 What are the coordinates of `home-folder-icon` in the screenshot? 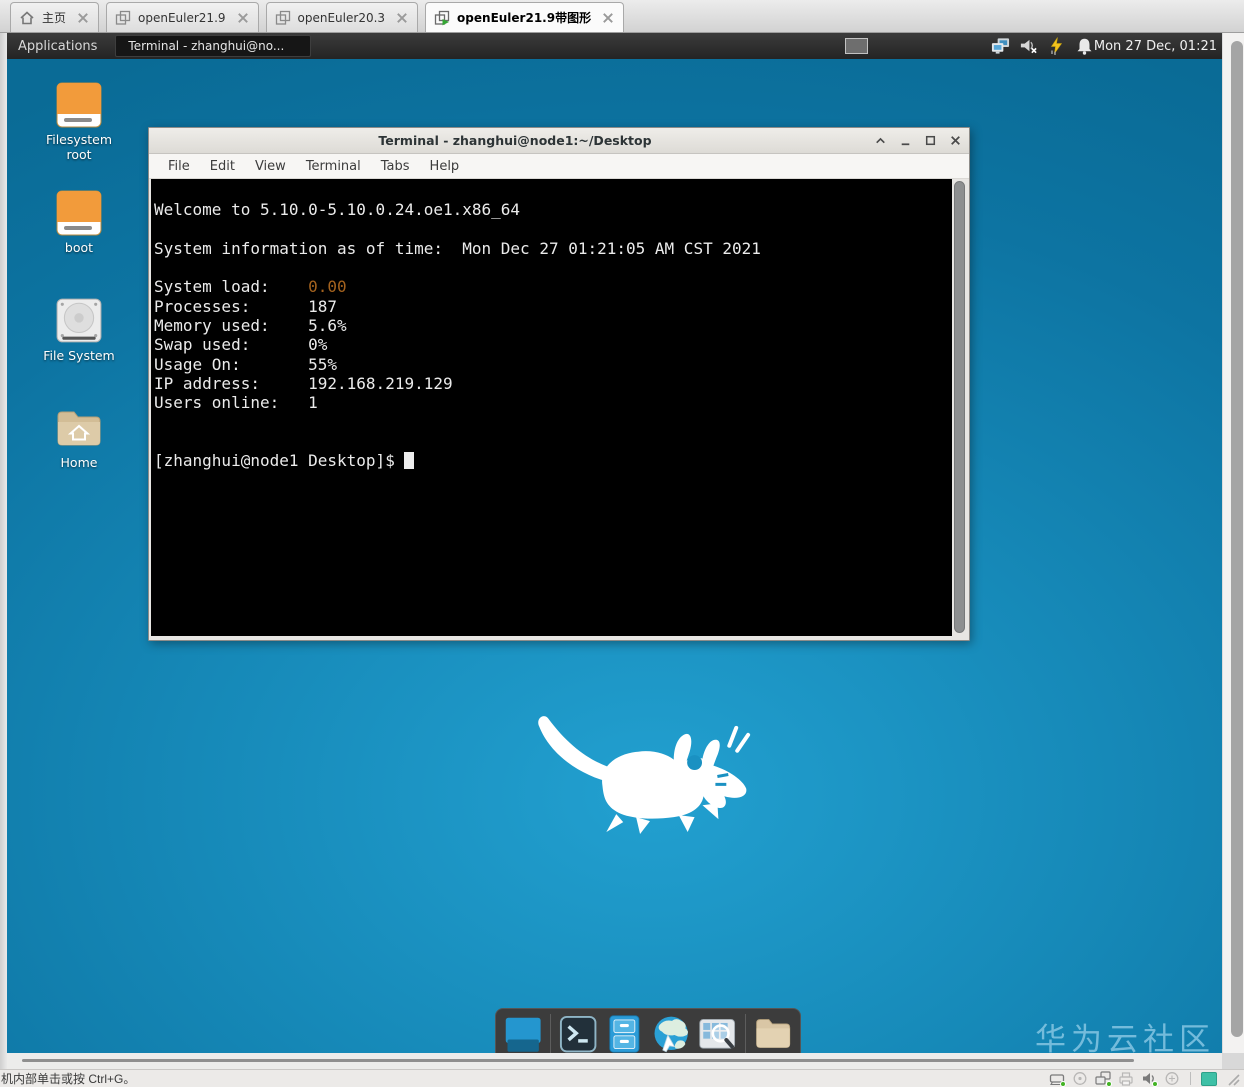 It's located at (79, 428).